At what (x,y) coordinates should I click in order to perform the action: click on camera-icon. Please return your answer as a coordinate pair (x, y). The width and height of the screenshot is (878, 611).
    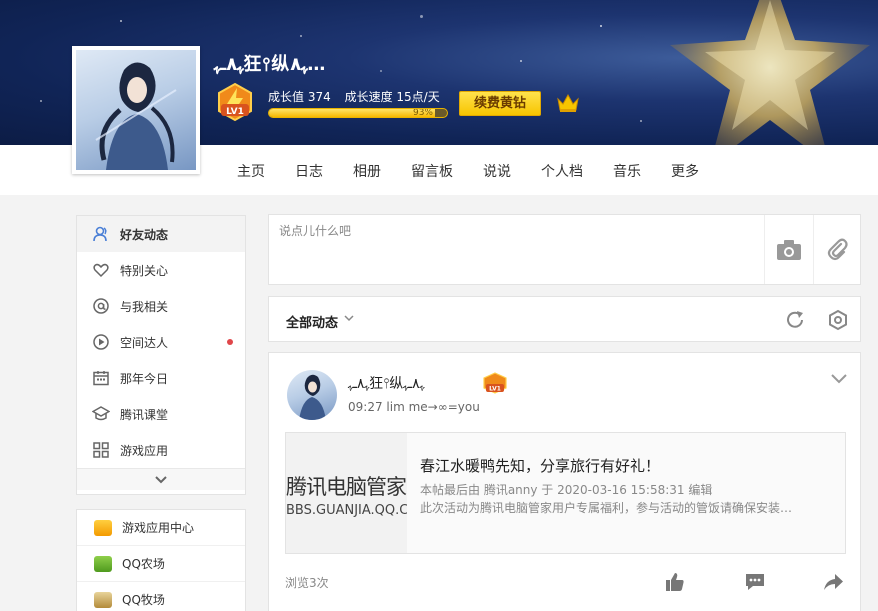
    Looking at the image, I should click on (789, 249).